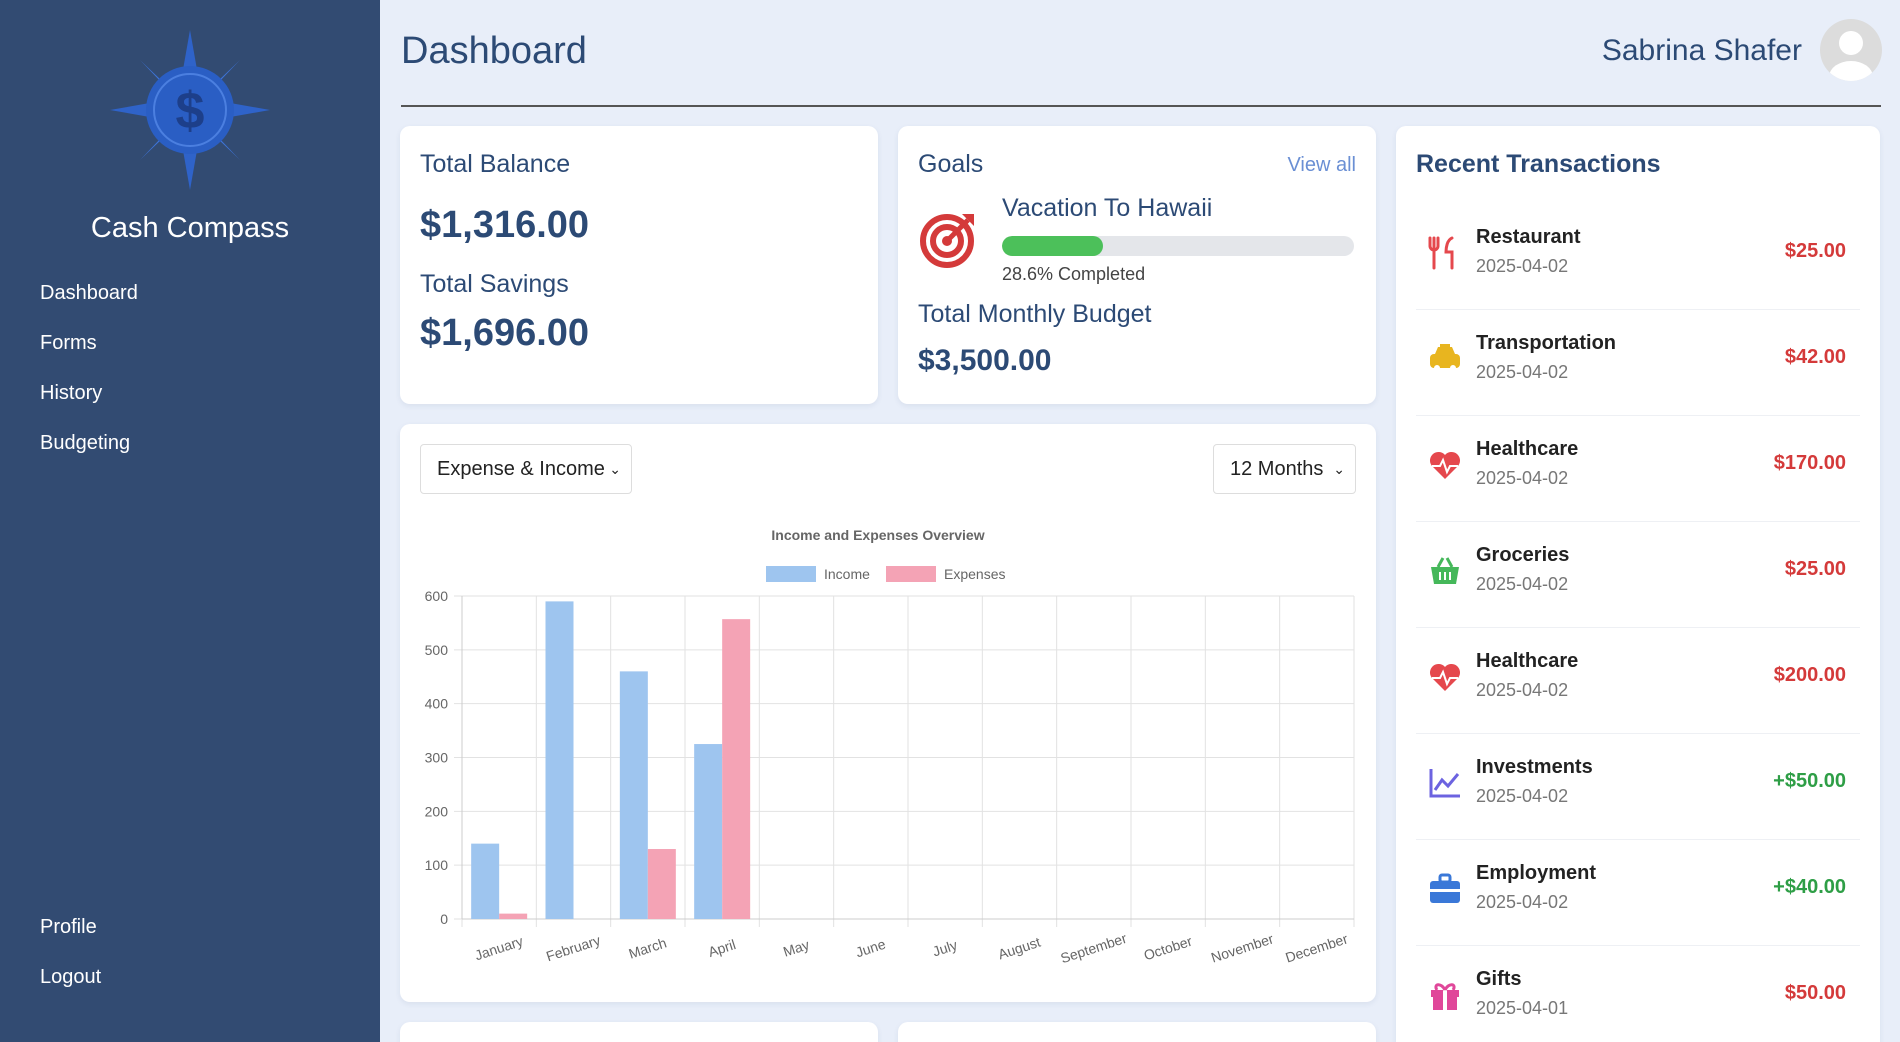 The height and width of the screenshot is (1042, 1900). Describe the element at coordinates (639, 1032) in the screenshot. I see `lower-card-left` at that location.